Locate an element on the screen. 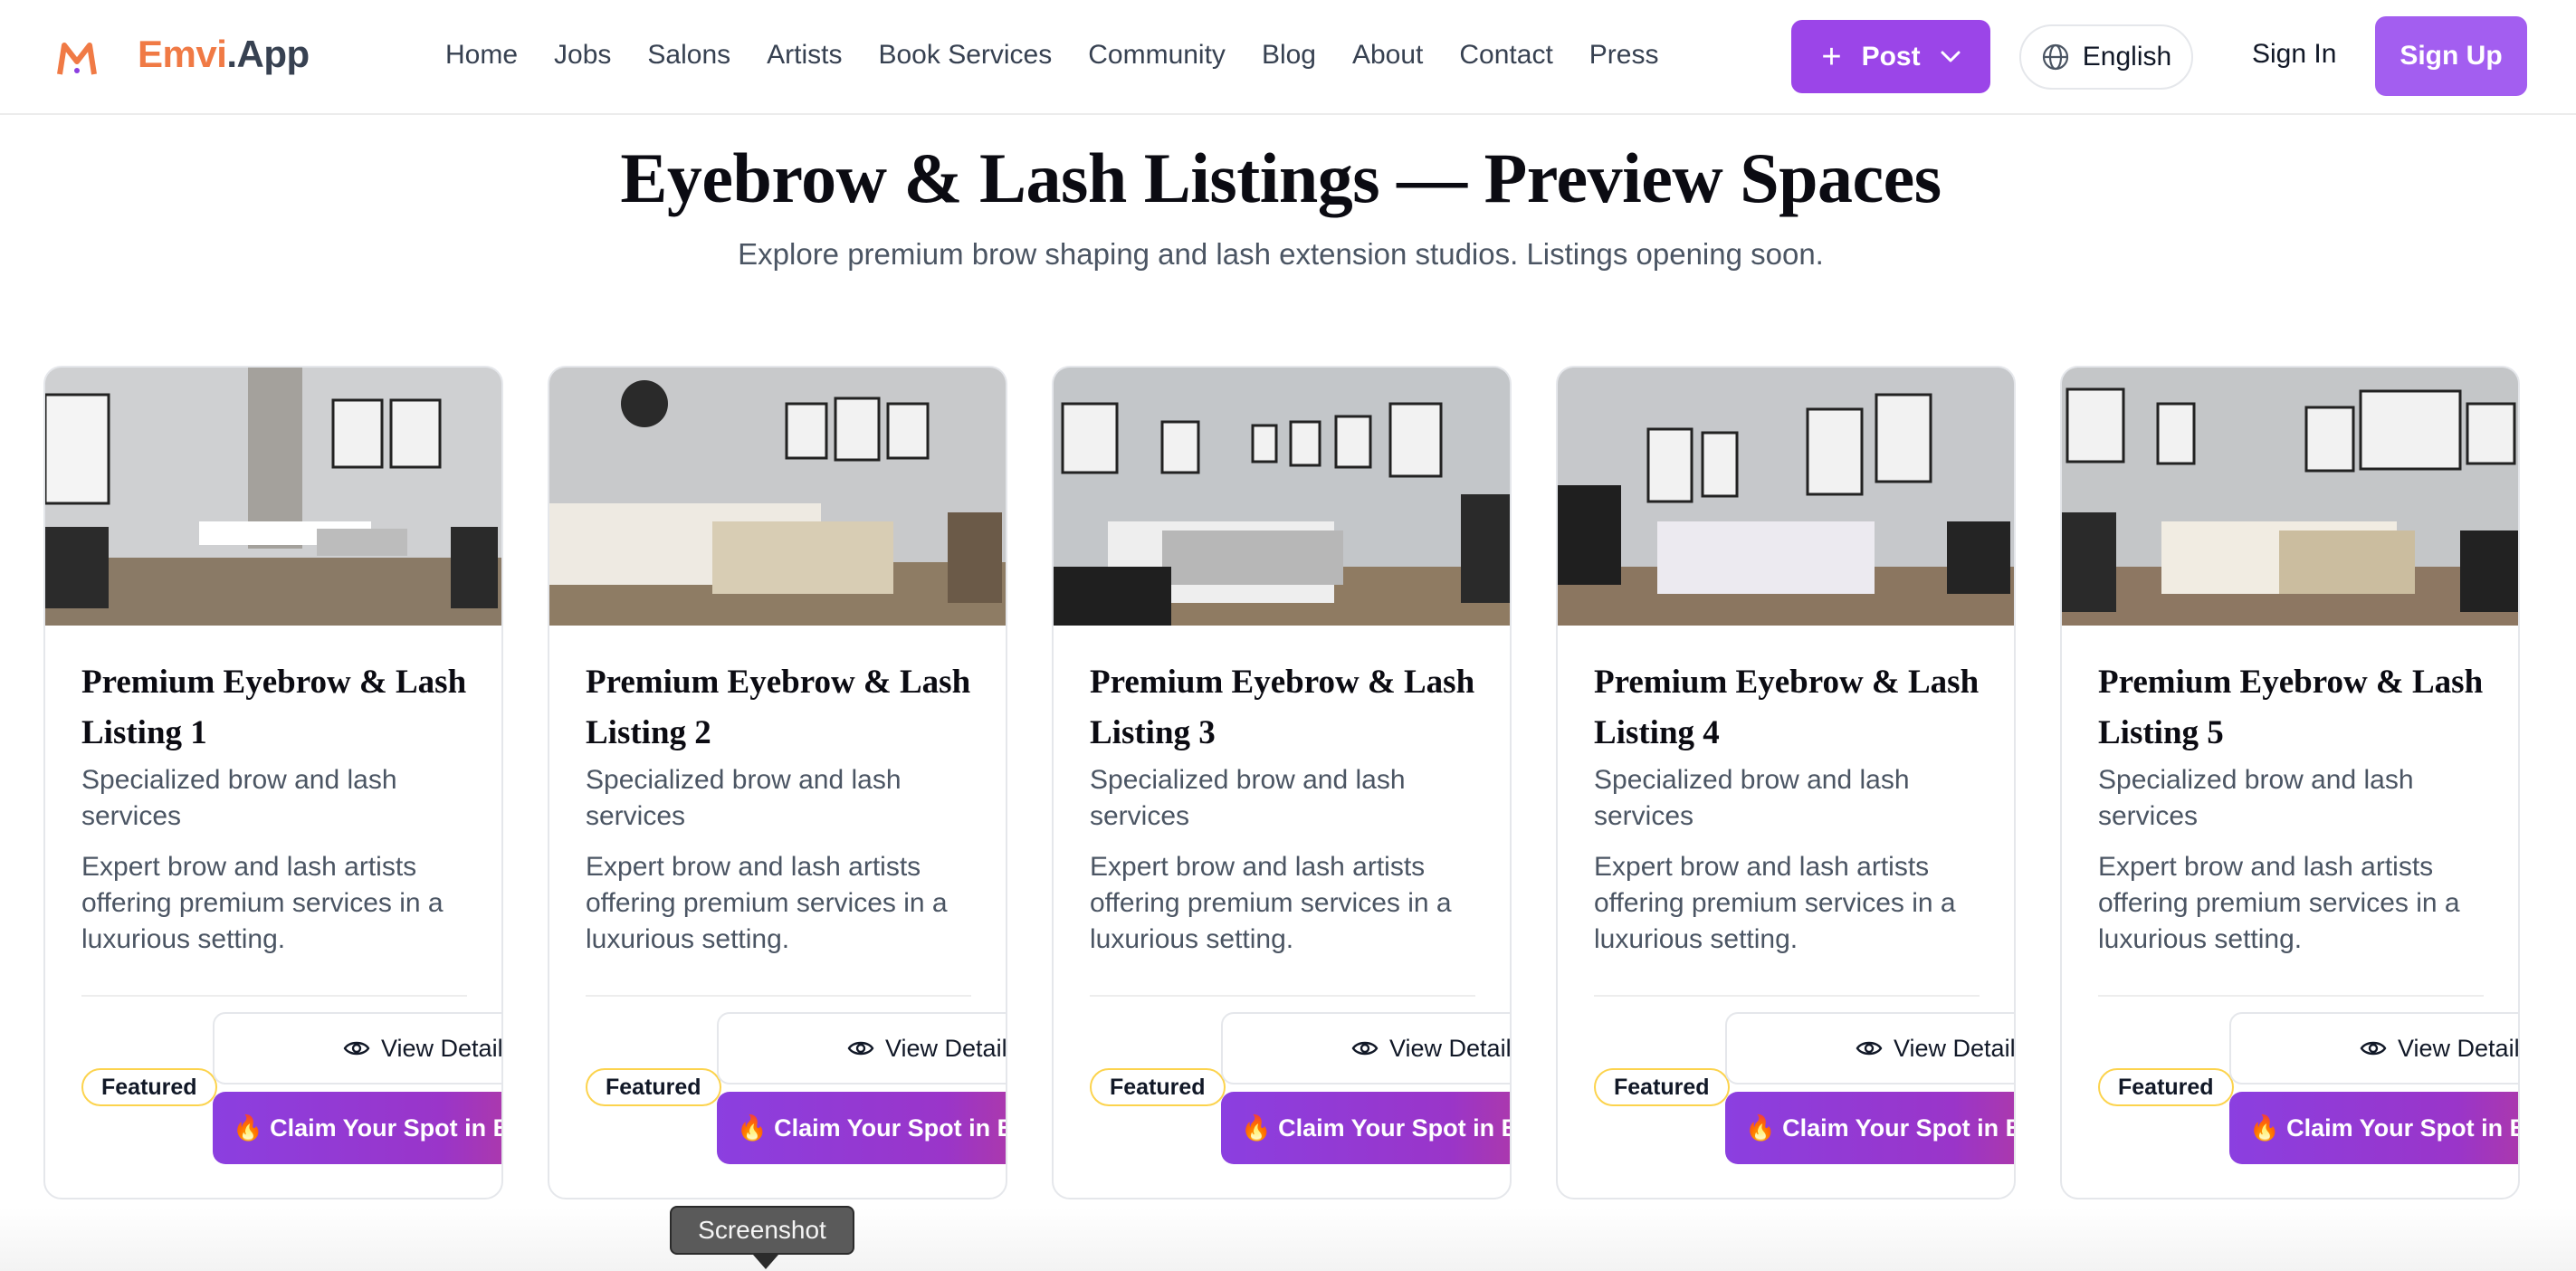  emvi-logo-icon is located at coordinates (77, 59).